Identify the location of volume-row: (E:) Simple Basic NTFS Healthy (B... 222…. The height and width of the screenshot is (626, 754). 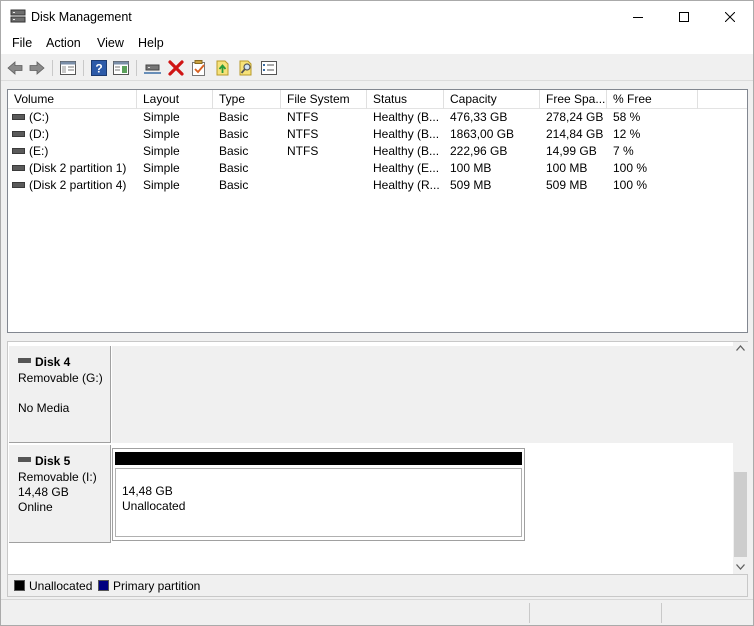
(377, 151).